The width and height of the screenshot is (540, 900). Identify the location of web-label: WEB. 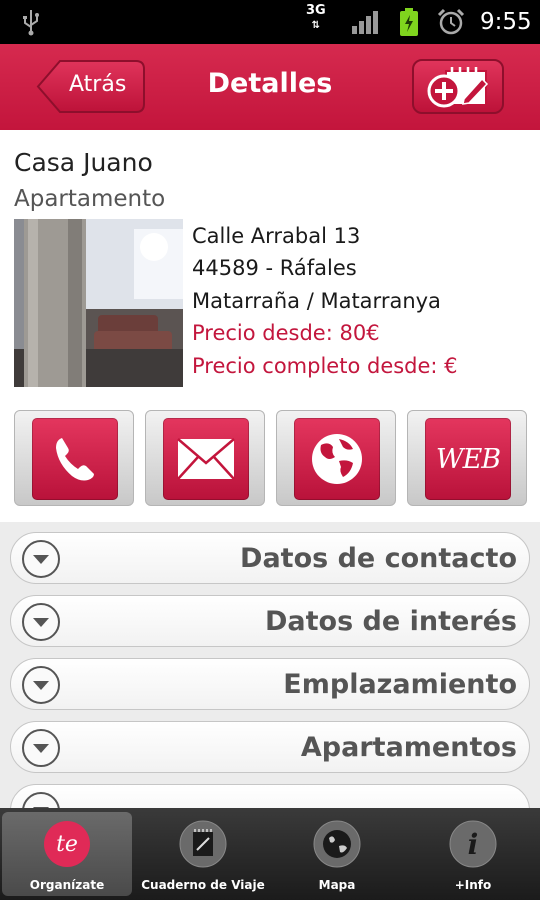
(468, 459).